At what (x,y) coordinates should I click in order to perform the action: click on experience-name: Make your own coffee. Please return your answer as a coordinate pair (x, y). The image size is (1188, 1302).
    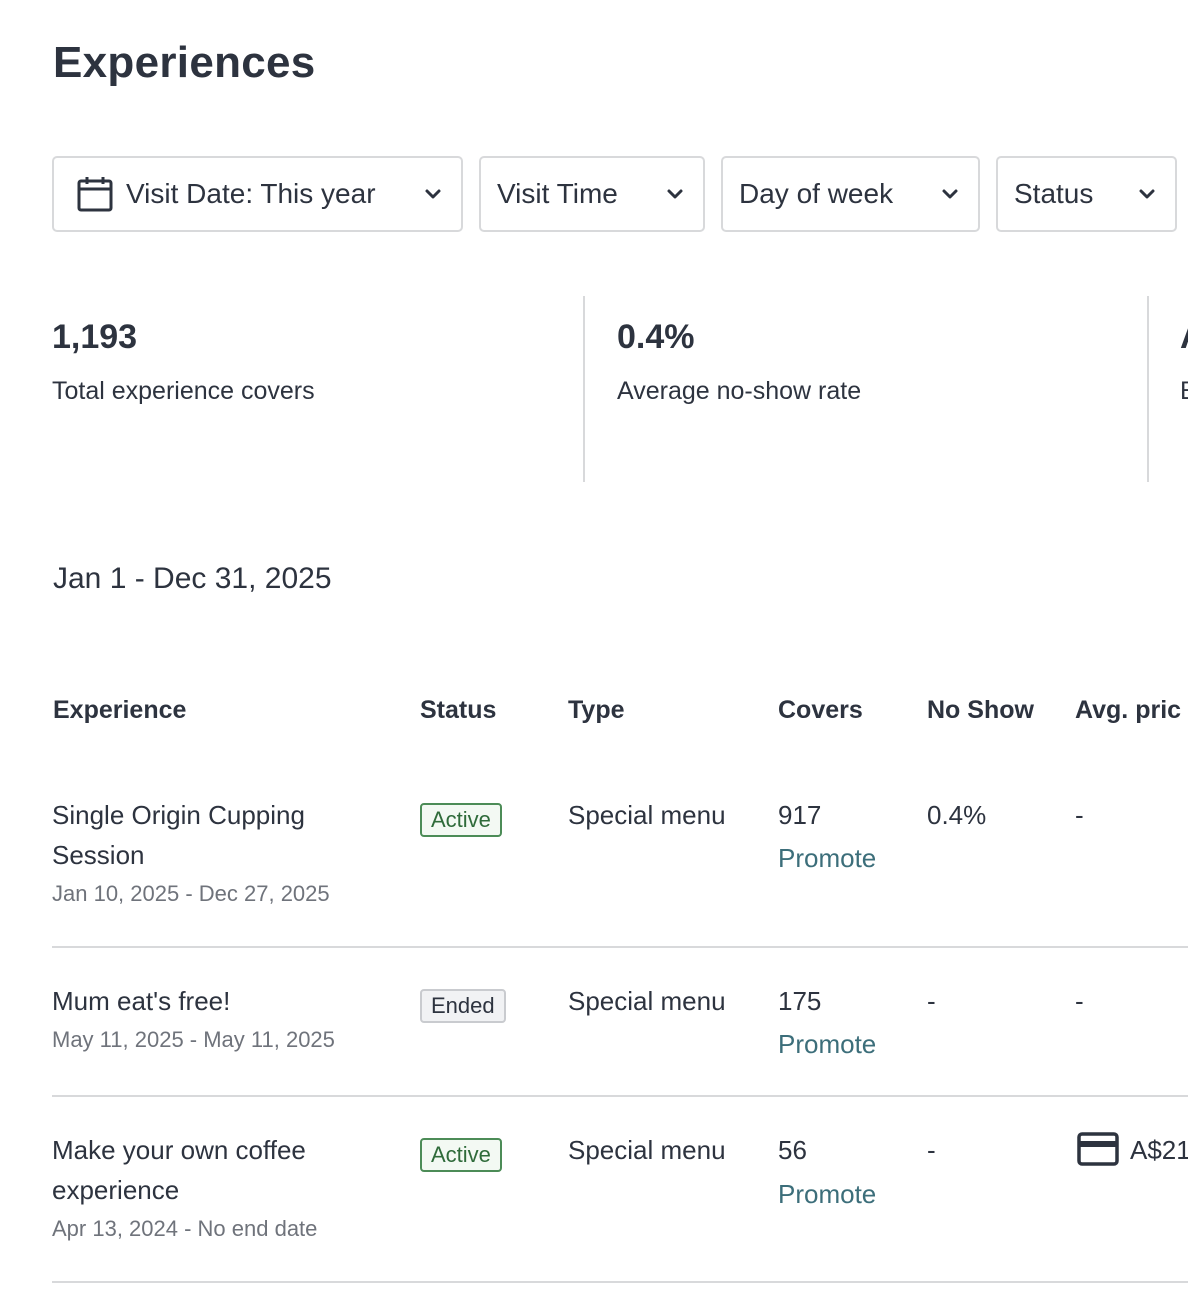
    Looking at the image, I should click on (179, 1150).